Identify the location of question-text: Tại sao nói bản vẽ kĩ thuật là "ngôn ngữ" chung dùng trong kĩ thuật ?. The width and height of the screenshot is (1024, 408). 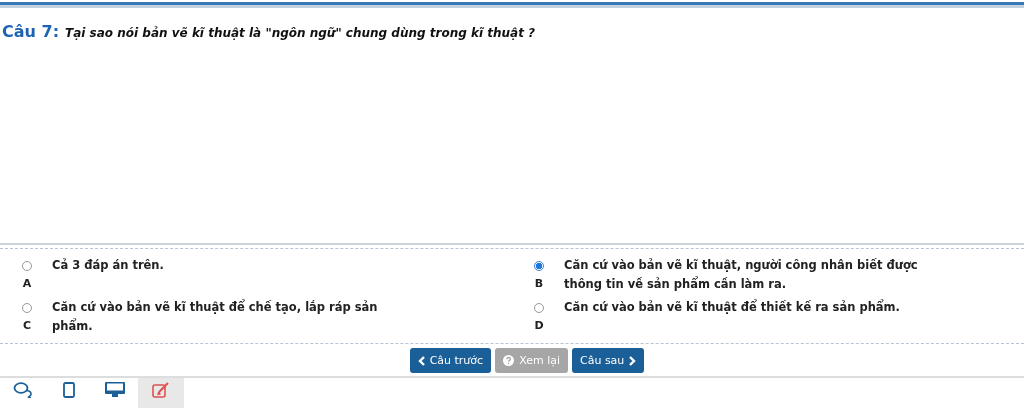
(300, 33).